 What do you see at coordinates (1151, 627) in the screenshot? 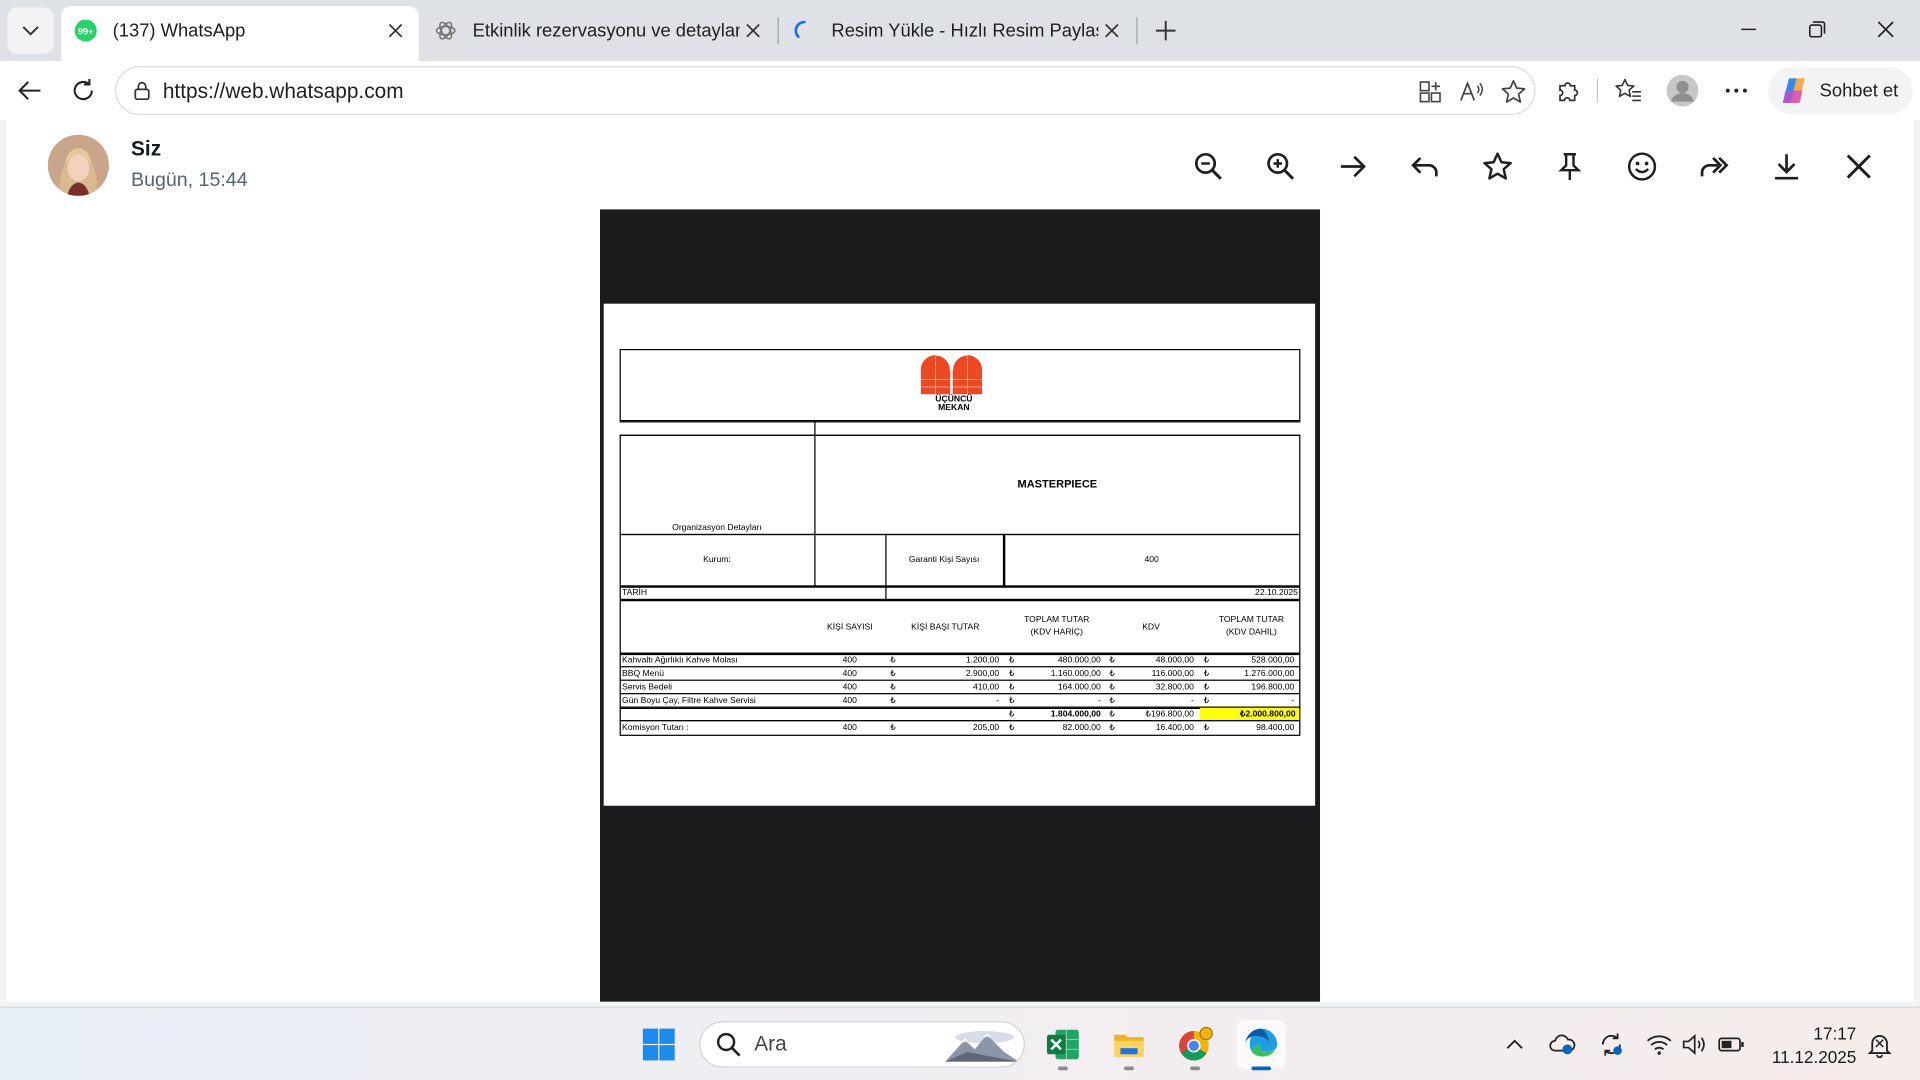
I see `col-vat: KDV` at bounding box center [1151, 627].